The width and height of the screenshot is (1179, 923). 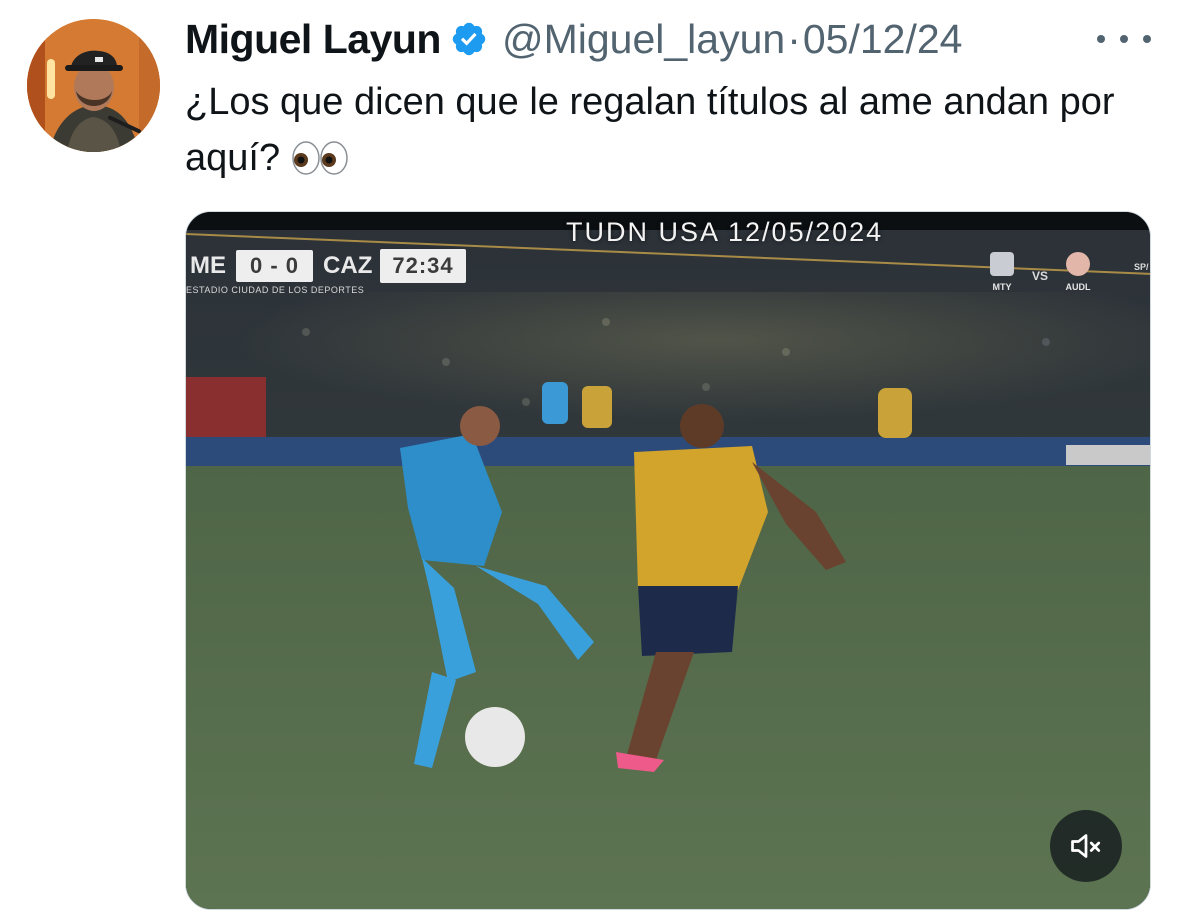 What do you see at coordinates (275, 266) in the screenshot?
I see `score-display: 0 - 0` at bounding box center [275, 266].